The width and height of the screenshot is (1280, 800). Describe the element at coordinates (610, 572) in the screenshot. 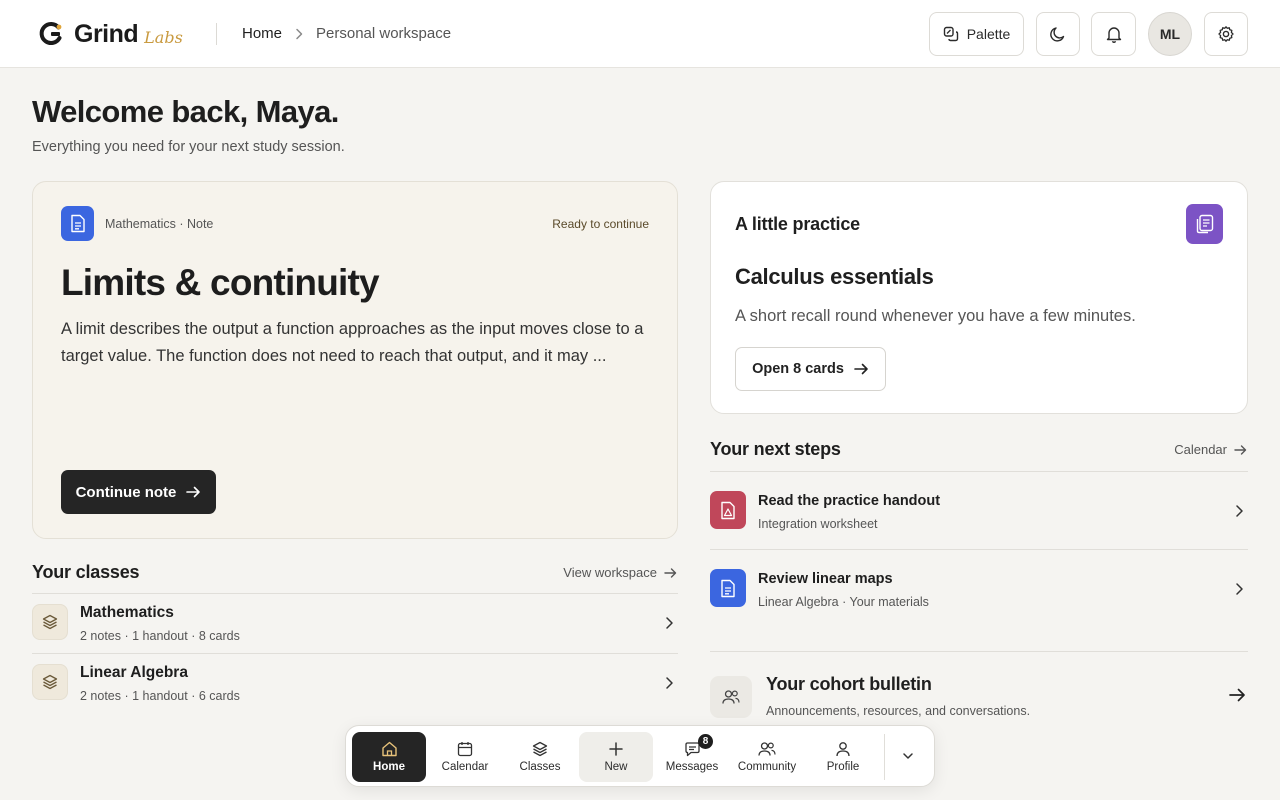

I see `view-workspace-label: View workspace` at that location.